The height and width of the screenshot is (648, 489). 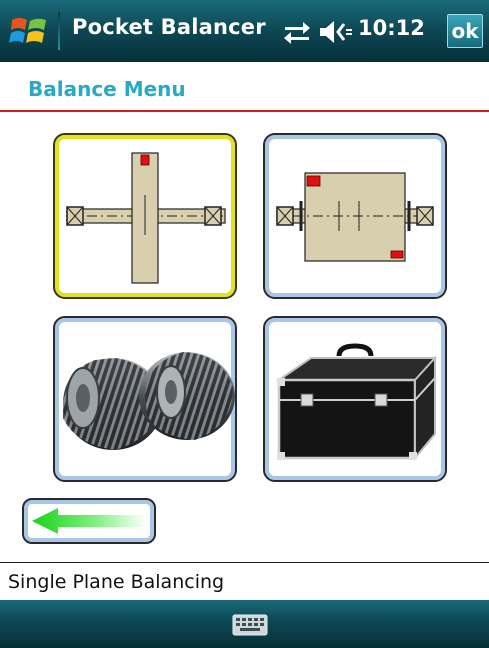 I want to click on page-title: Balance Menu, so click(x=107, y=89).